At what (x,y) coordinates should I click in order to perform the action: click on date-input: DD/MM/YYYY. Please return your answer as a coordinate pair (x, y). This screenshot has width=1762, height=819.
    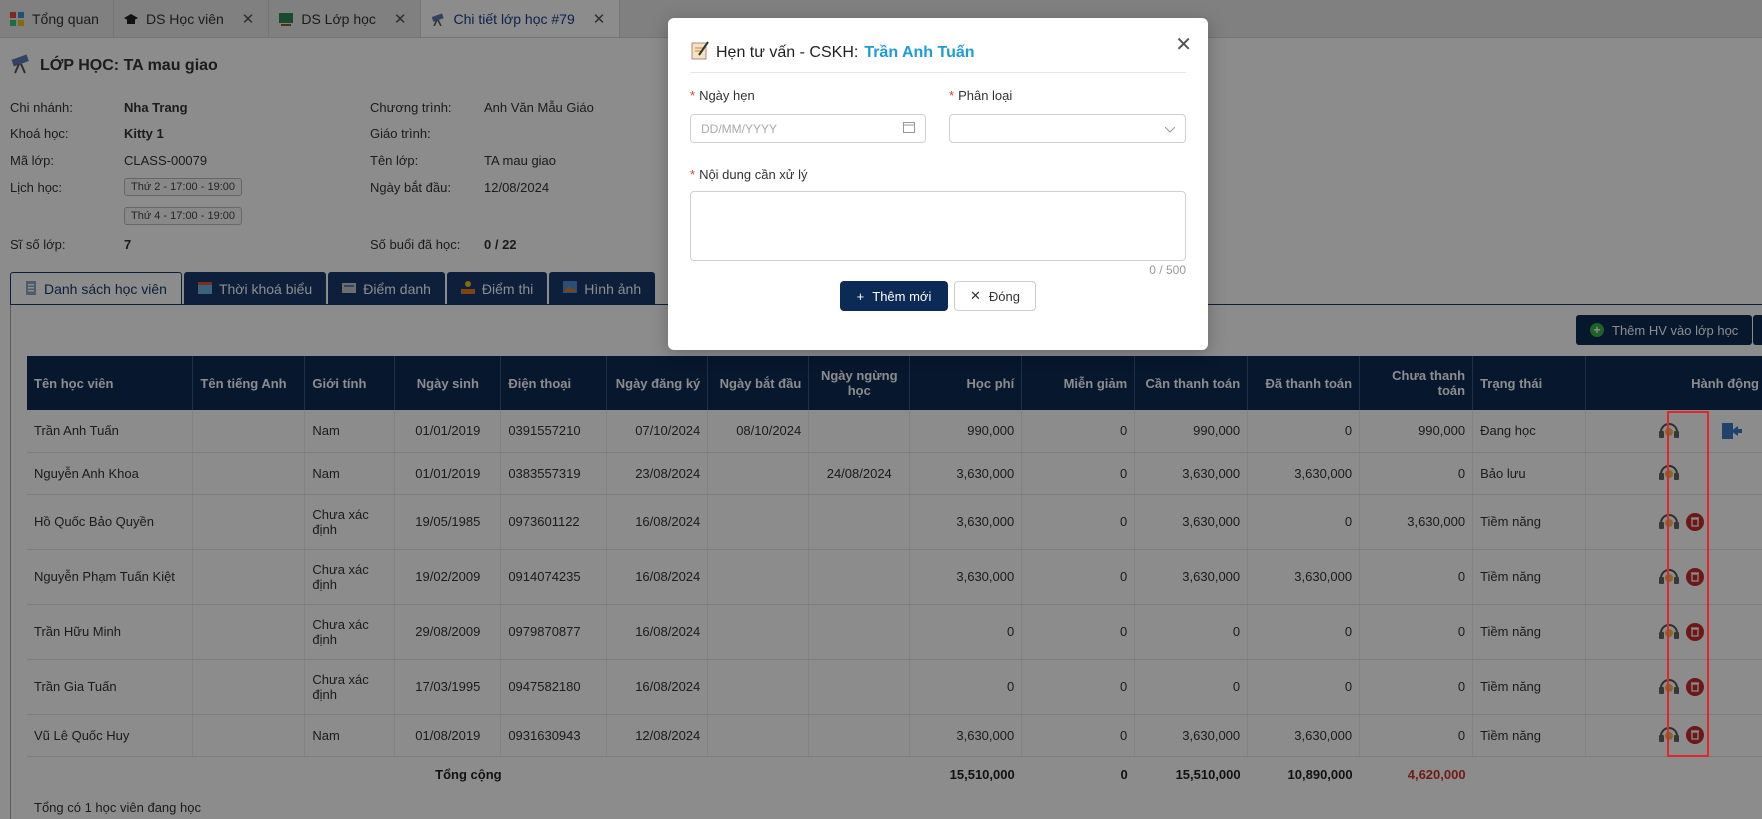
    Looking at the image, I should click on (808, 128).